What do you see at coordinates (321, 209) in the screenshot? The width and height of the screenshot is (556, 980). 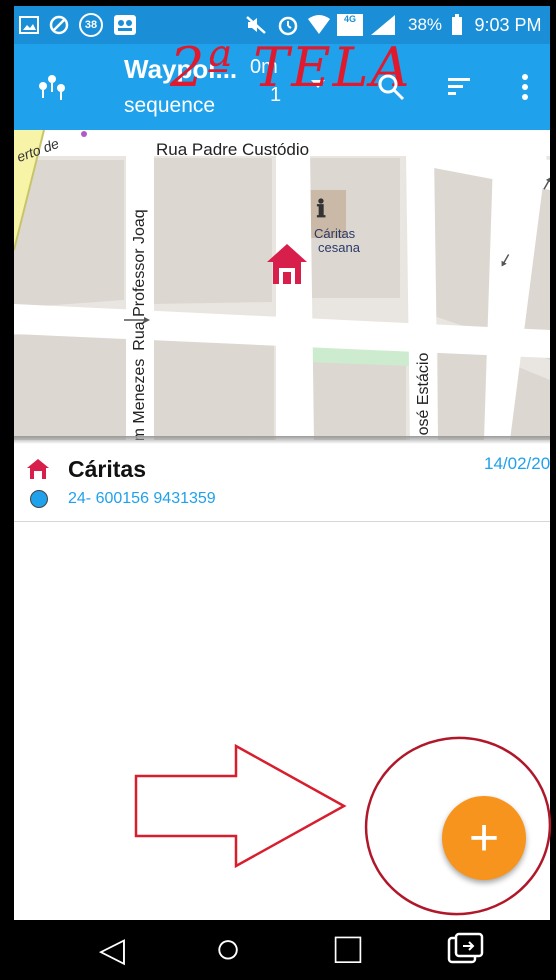 I see `info-poi-icon: ℹ` at bounding box center [321, 209].